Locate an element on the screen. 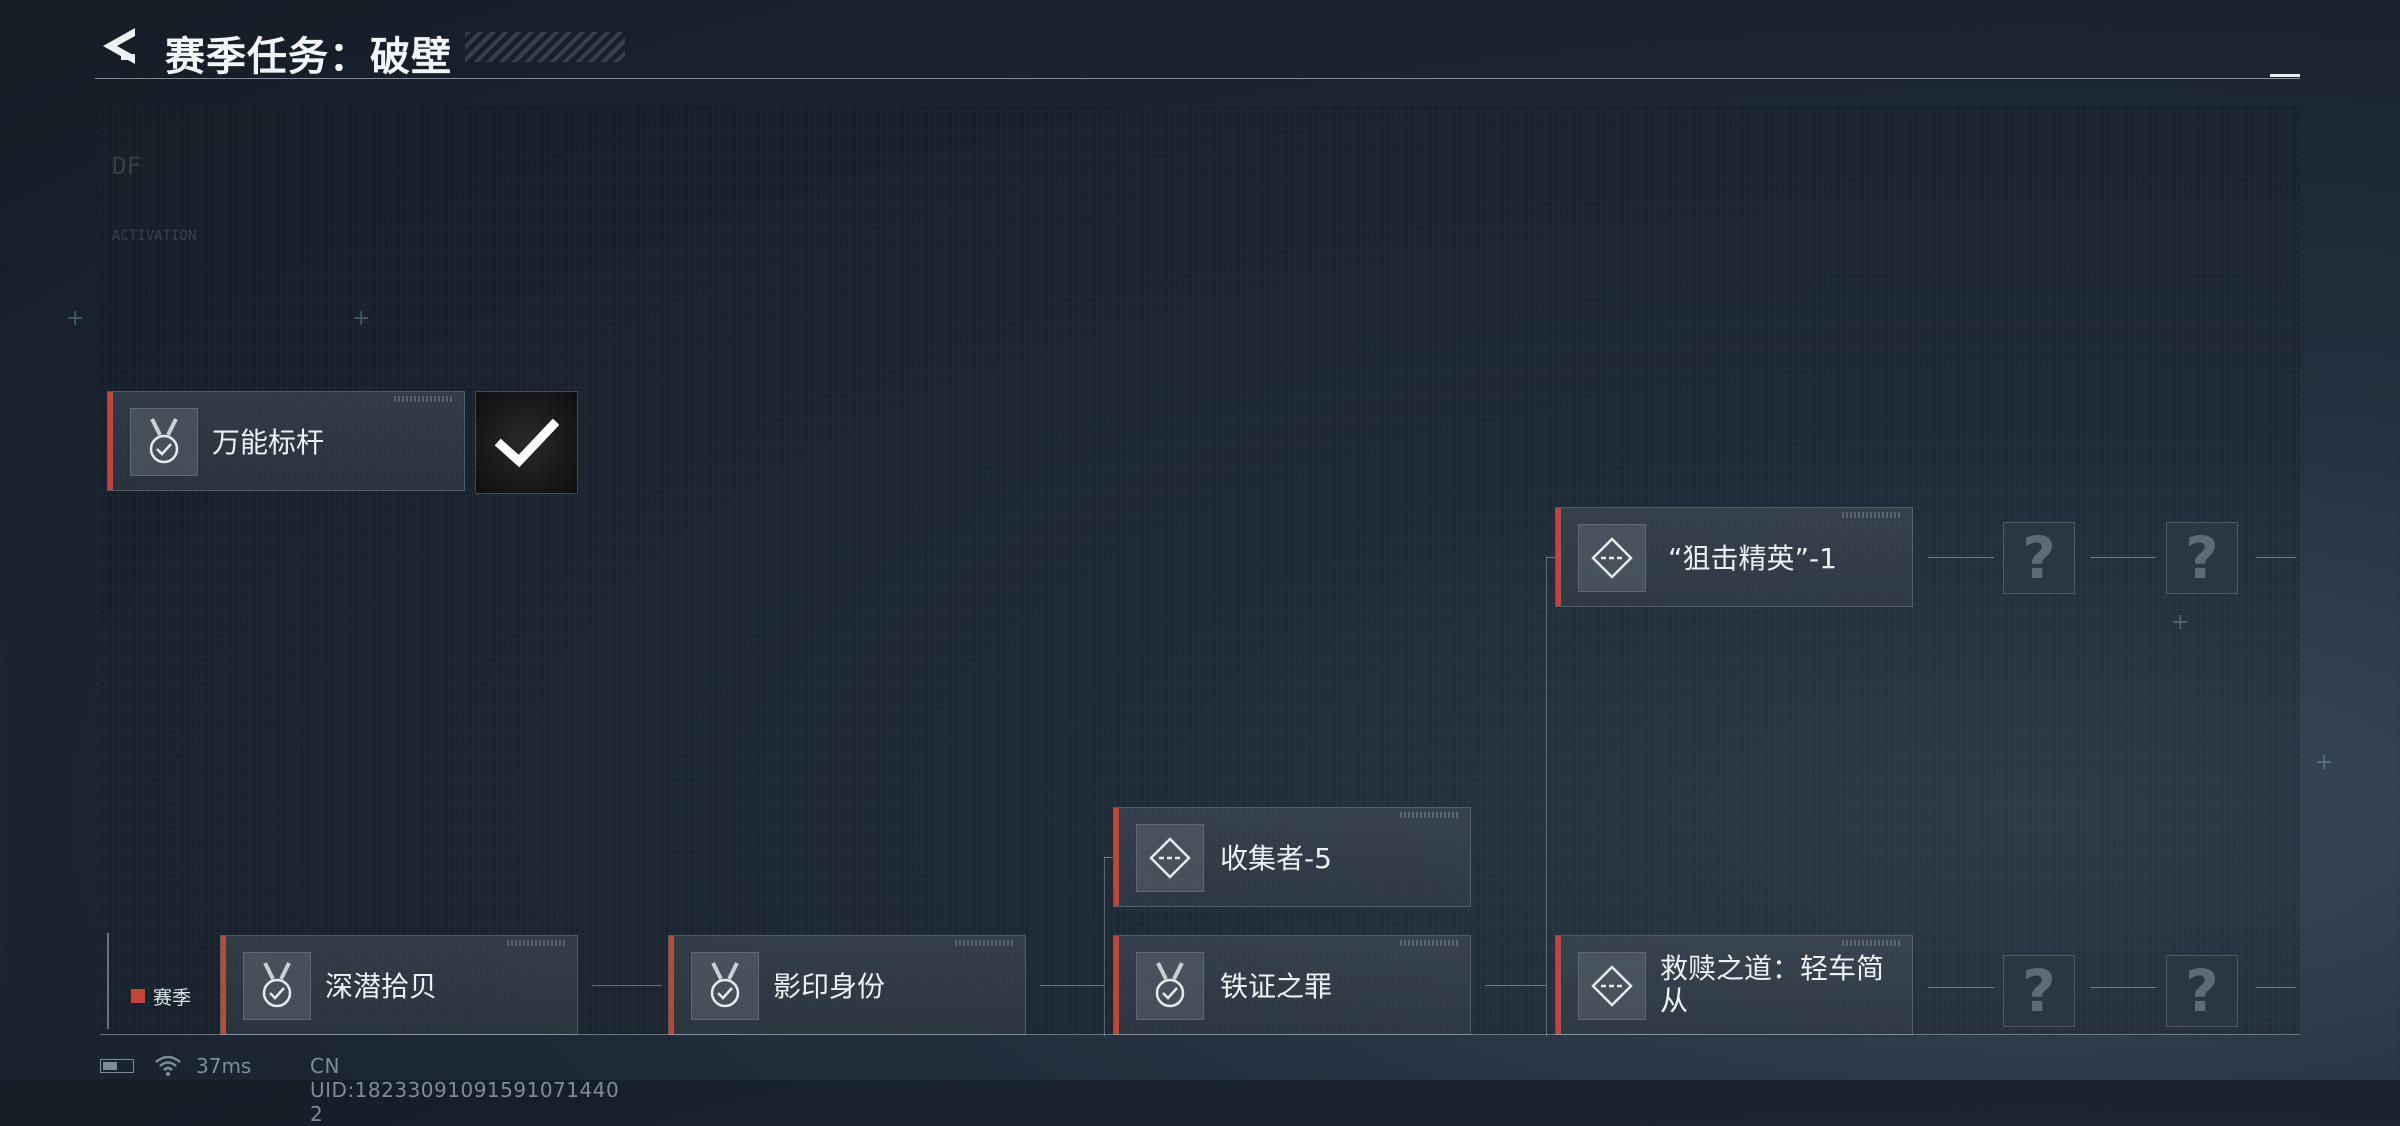  tab-season: 赛季 is located at coordinates (160, 981).